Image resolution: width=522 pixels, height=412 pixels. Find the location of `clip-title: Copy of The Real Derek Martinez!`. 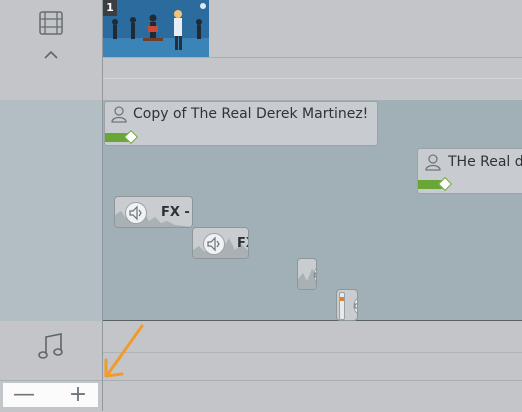

clip-title: Copy of The Real Derek Martinez! is located at coordinates (251, 114).